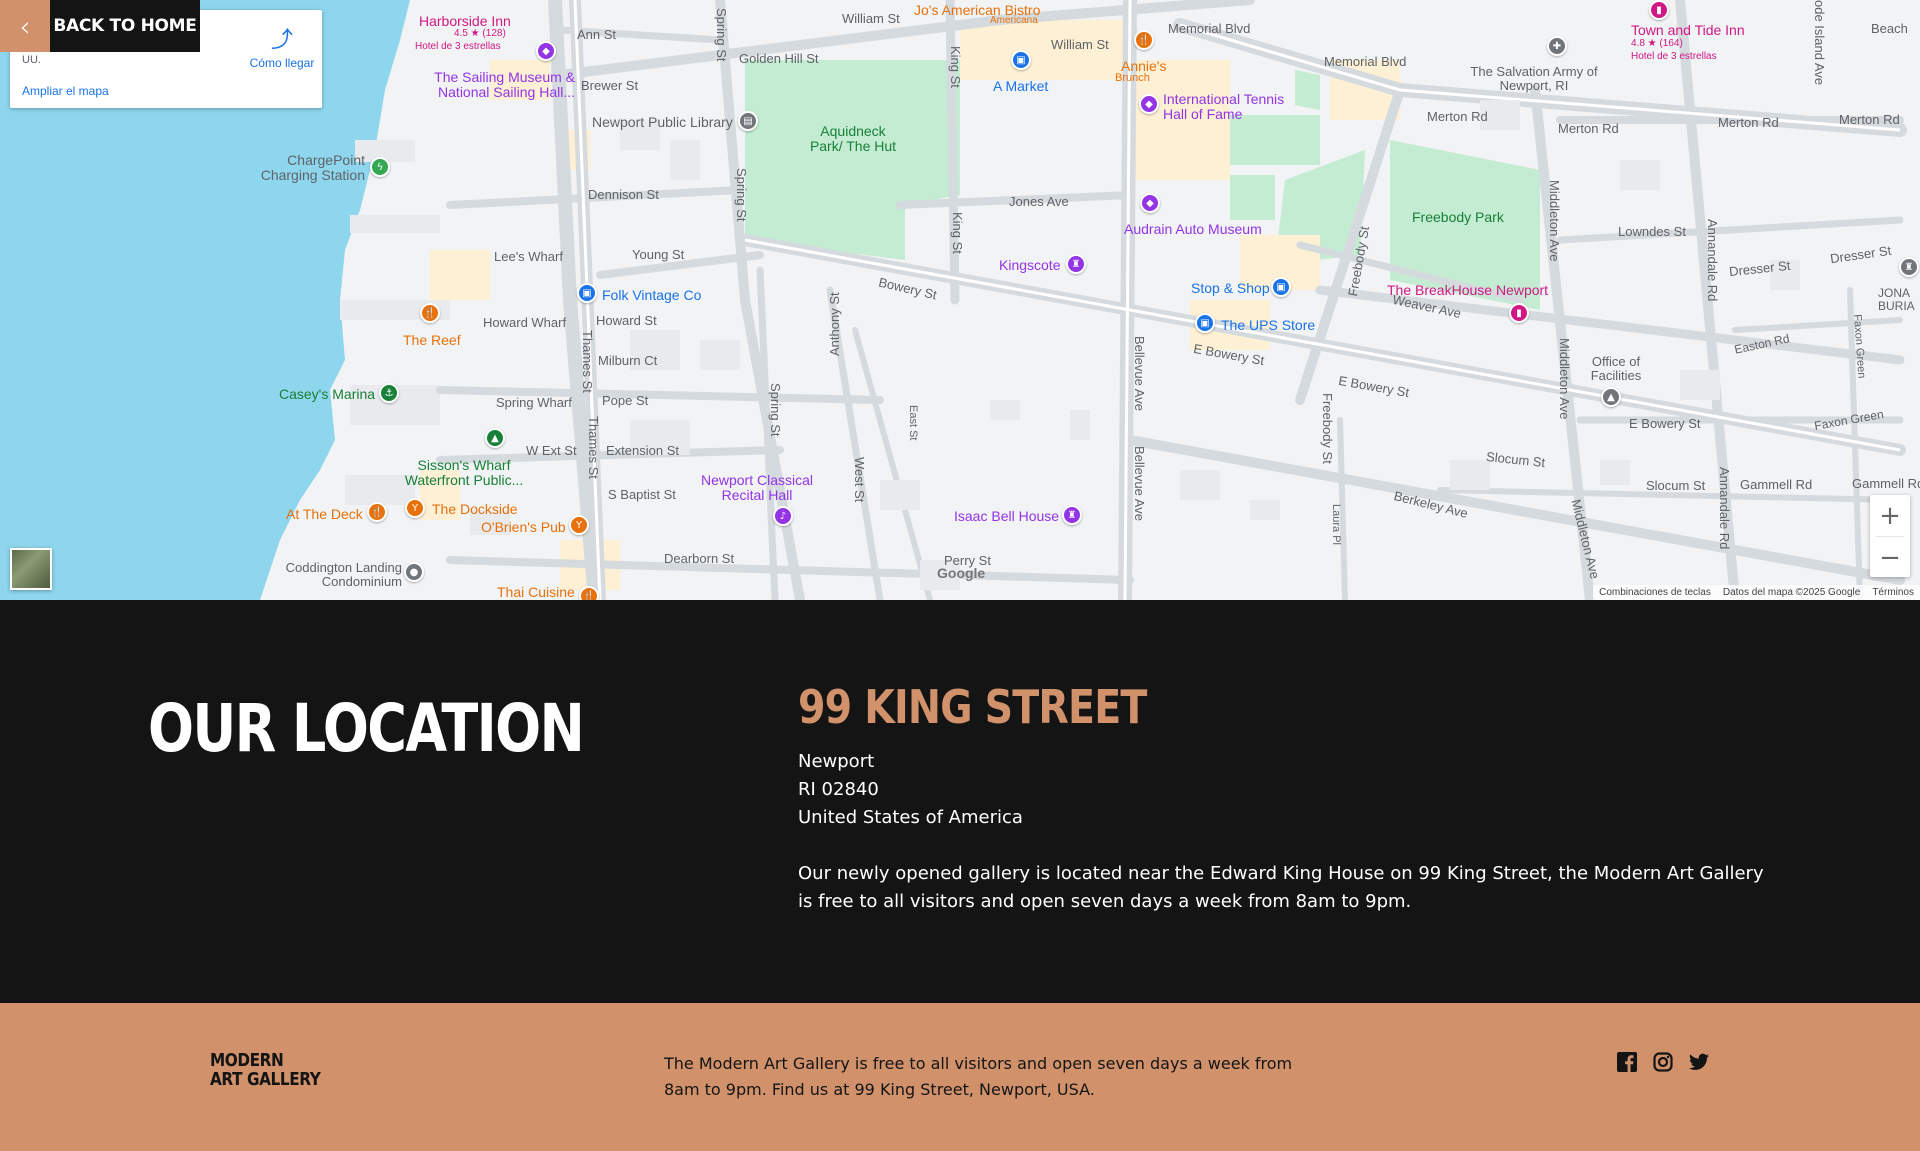  I want to click on twitter-icon, so click(1699, 1062).